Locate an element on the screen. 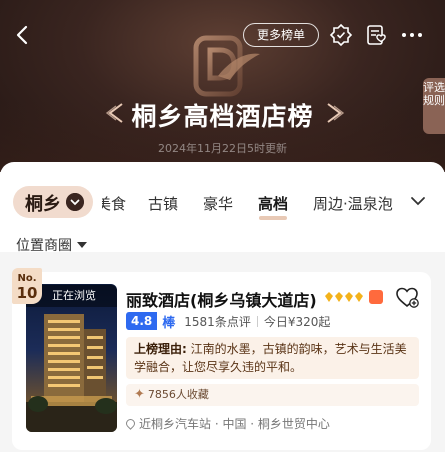  tab-old-town: 古镇 is located at coordinates (163, 203).